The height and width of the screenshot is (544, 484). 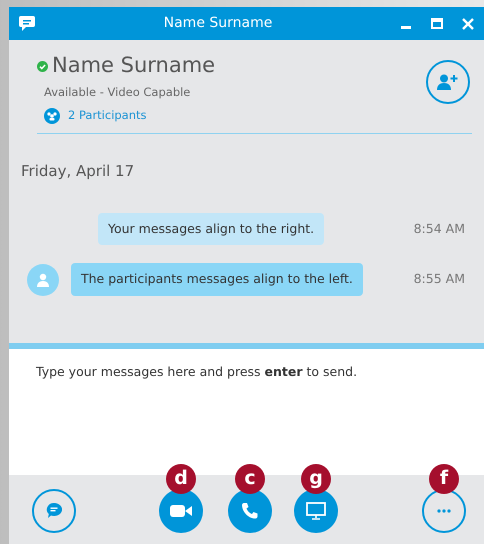 I want to click on received-message: The participants messages align to the left., so click(x=217, y=279).